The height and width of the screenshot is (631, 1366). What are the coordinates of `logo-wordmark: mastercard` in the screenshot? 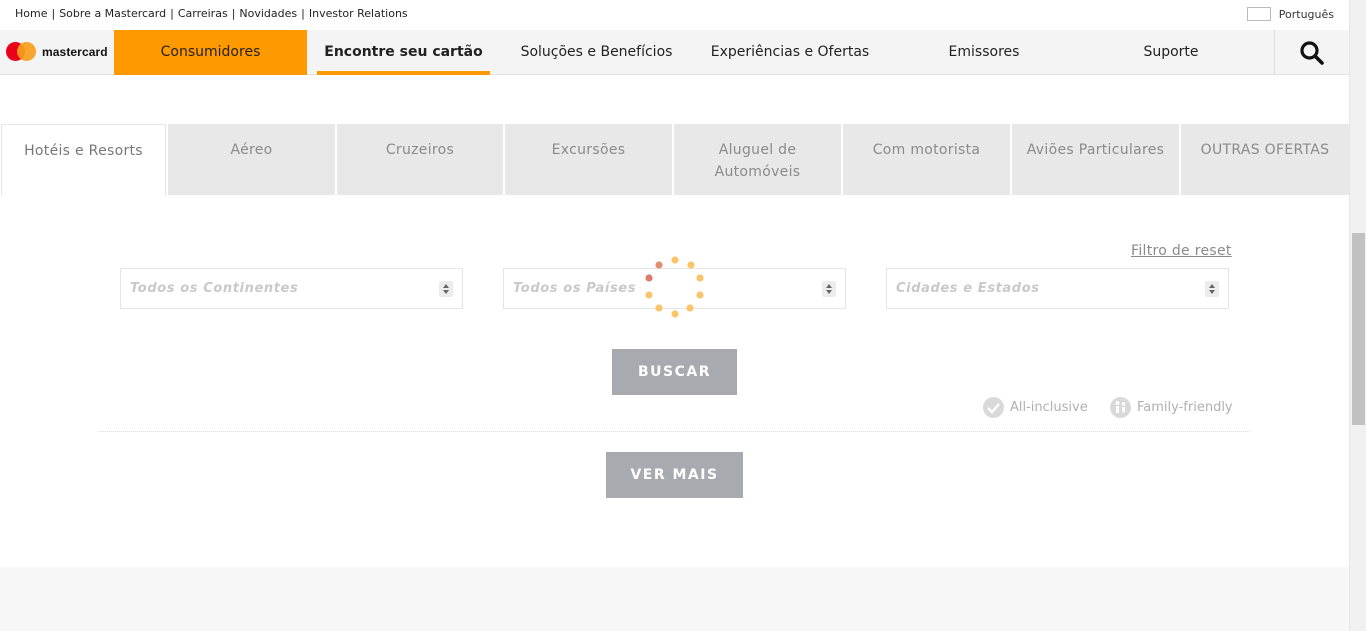 It's located at (75, 51).